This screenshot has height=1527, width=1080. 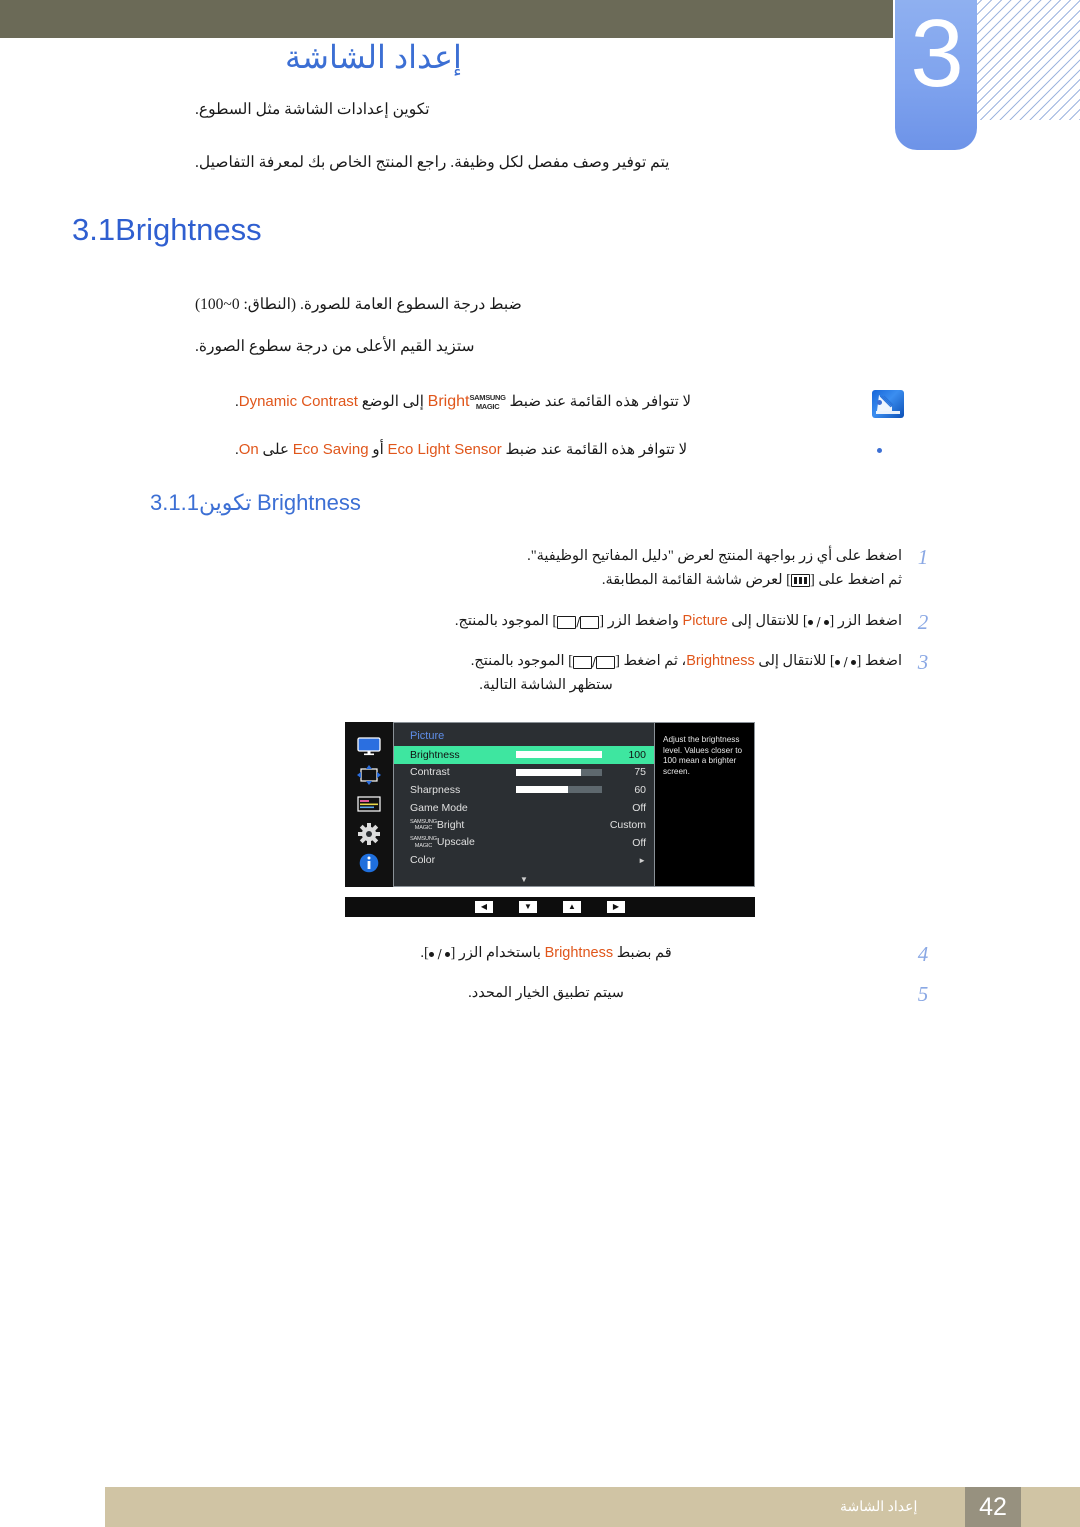 I want to click on step-1-line-2-pre: ثم اضغط على [, so click(x=855, y=580).